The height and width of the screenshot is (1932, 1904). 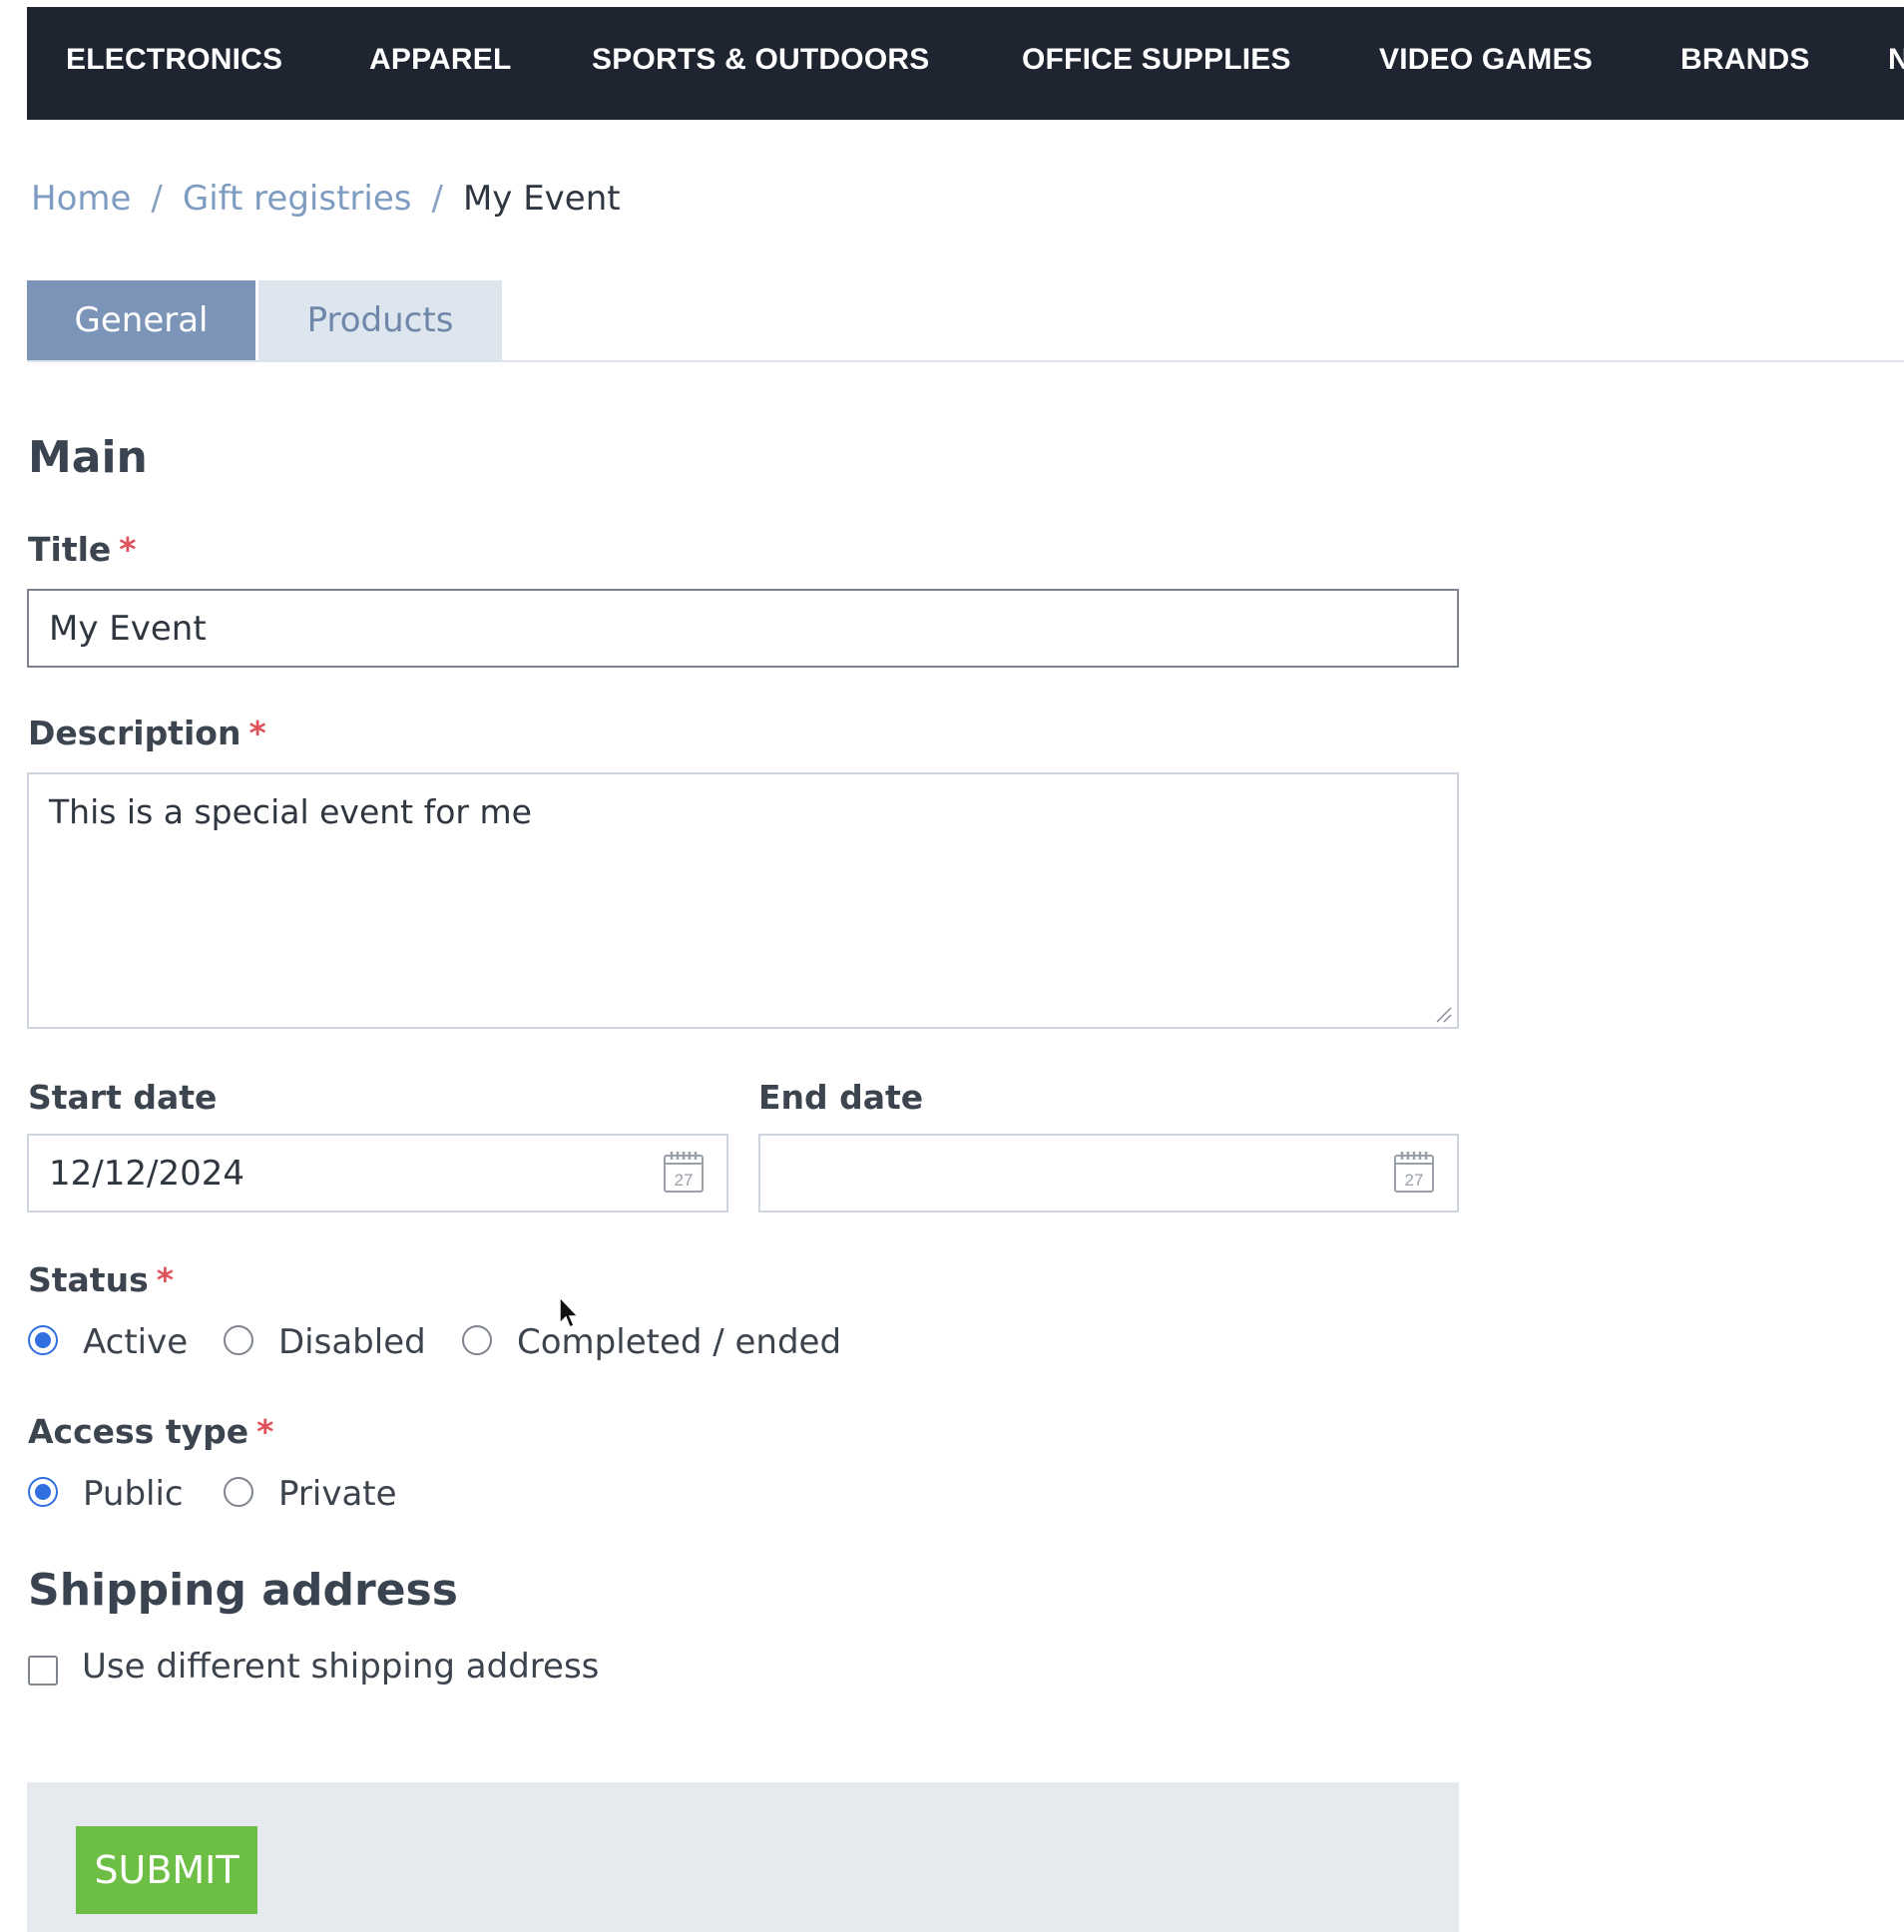 What do you see at coordinates (760, 63) in the screenshot?
I see `nav-item-sports-outdoors: SPORTS & OUTDOORS` at bounding box center [760, 63].